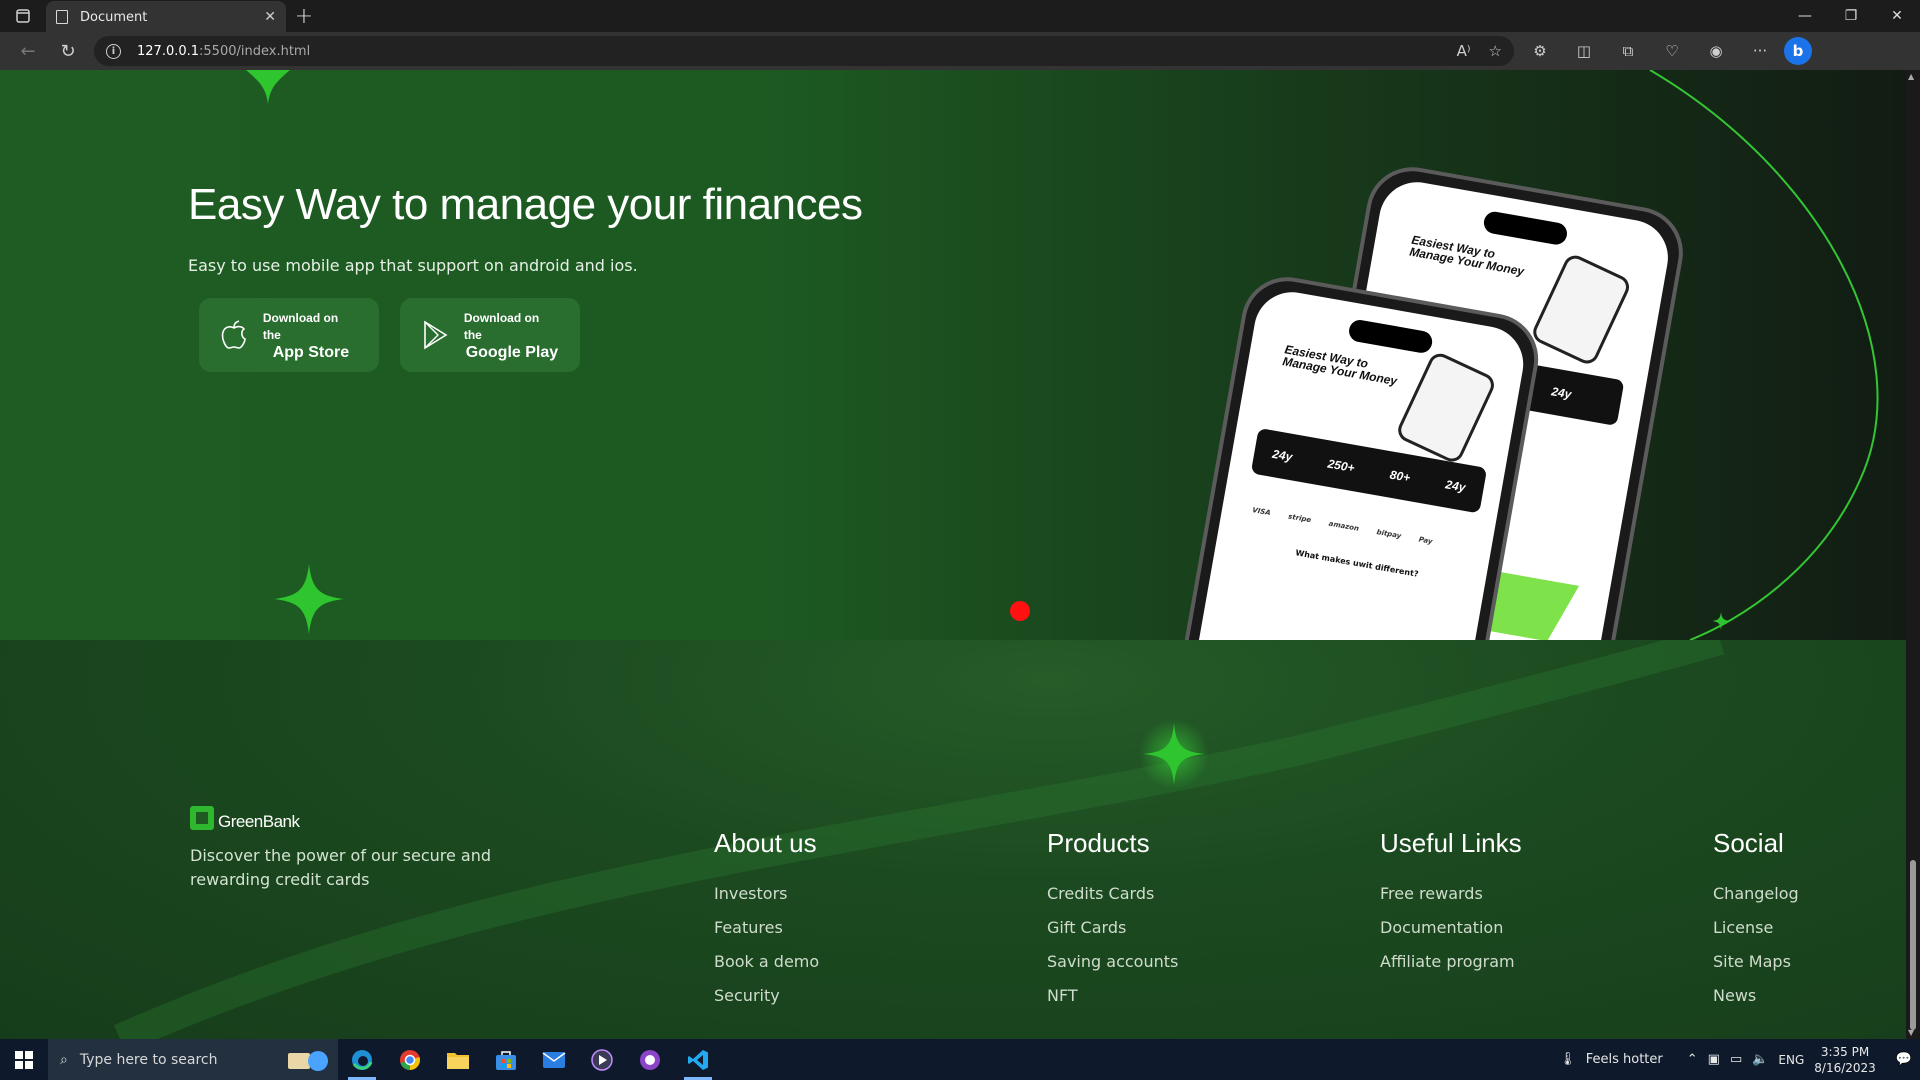 The width and height of the screenshot is (1920, 1080). What do you see at coordinates (1342, 526) in the screenshot?
I see `phone-front-brands: VISA stripe amazon bitpay Pay` at bounding box center [1342, 526].